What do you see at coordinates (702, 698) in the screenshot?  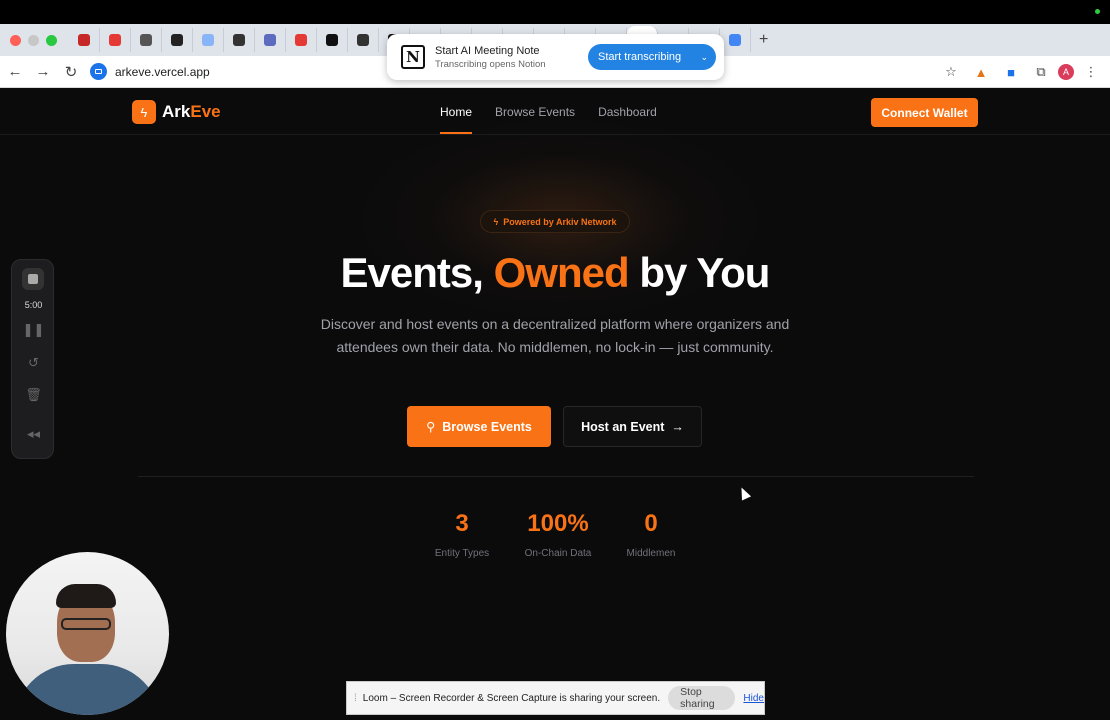 I see `stop-sharing-button: Stop sharing` at bounding box center [702, 698].